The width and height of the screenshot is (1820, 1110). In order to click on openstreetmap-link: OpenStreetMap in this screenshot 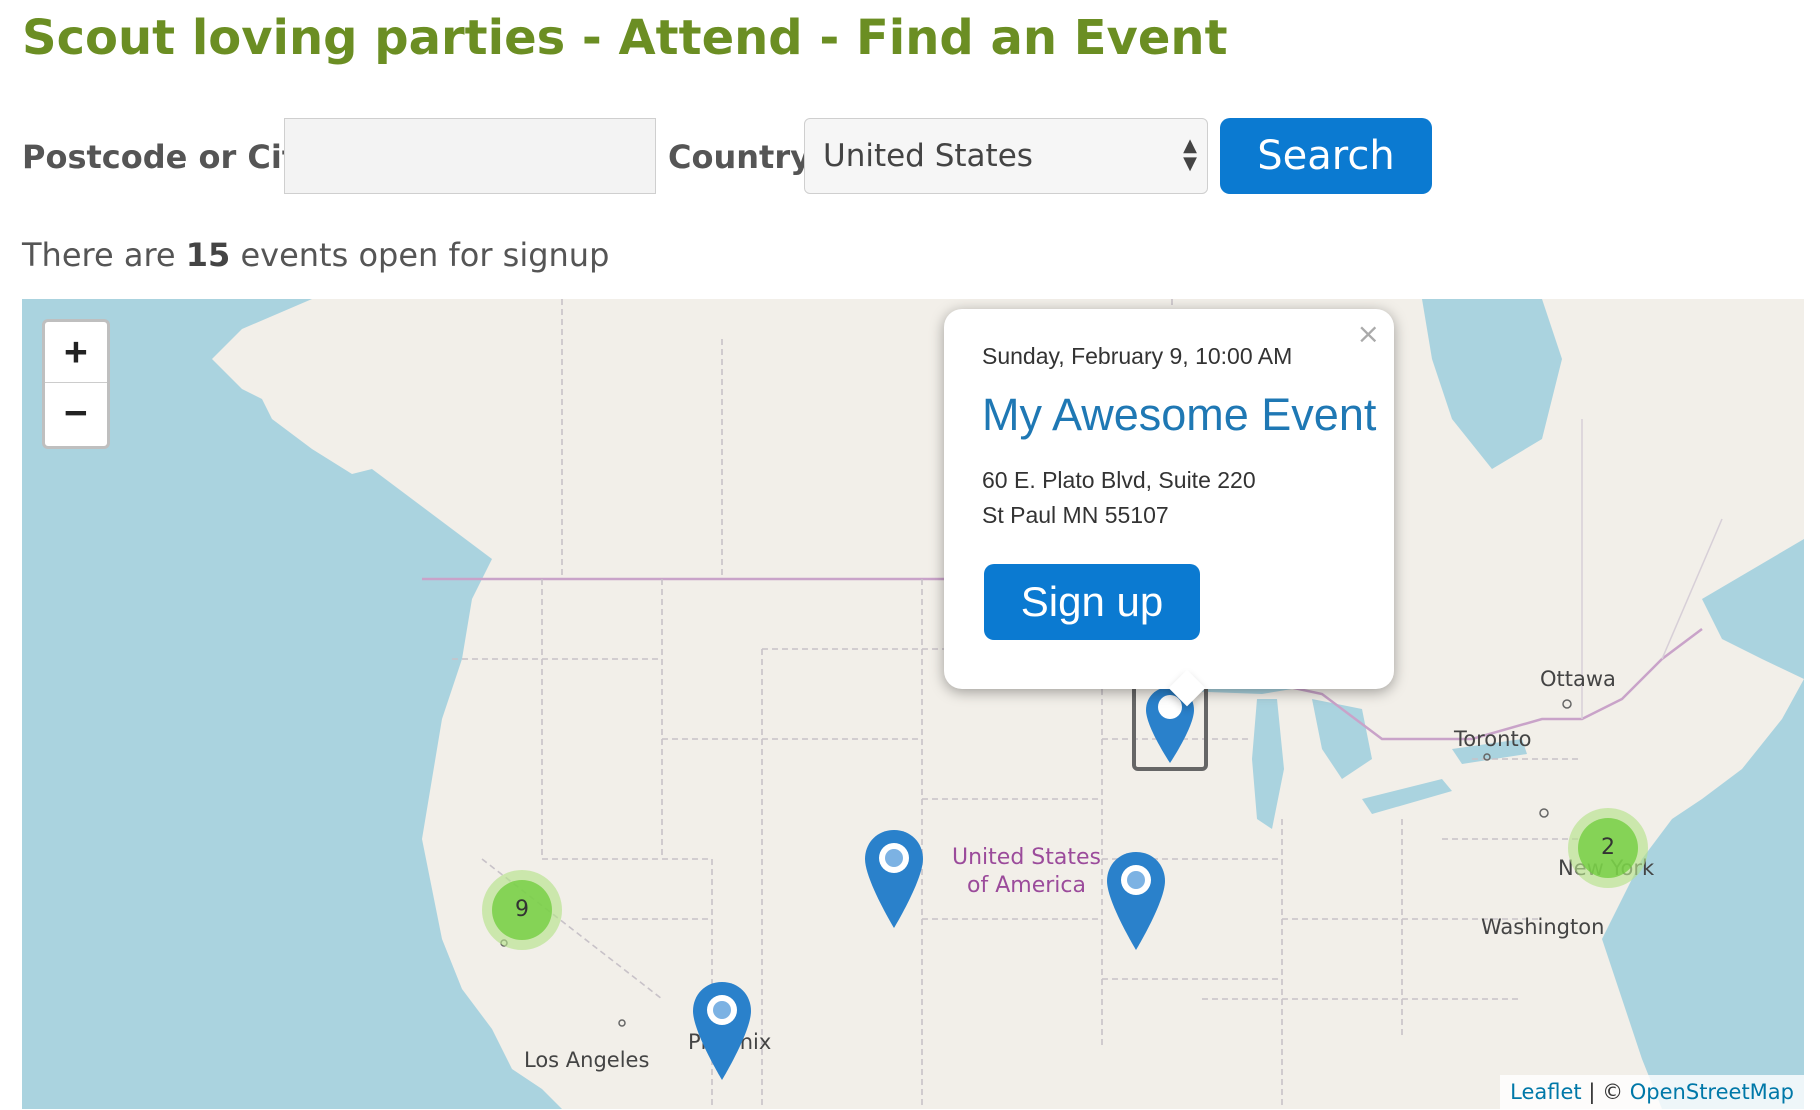, I will do `click(1712, 1092)`.